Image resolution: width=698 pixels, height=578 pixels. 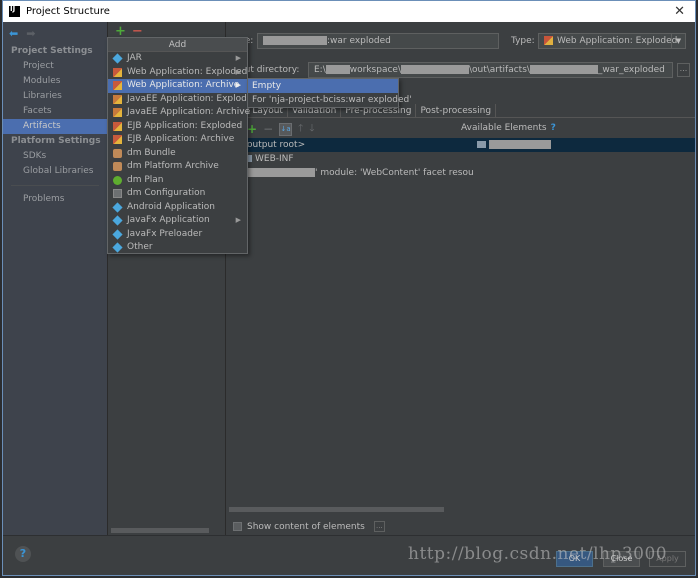 What do you see at coordinates (461, 173) in the screenshot?
I see `tree-row: ' module: 'WebContent' facet resou` at bounding box center [461, 173].